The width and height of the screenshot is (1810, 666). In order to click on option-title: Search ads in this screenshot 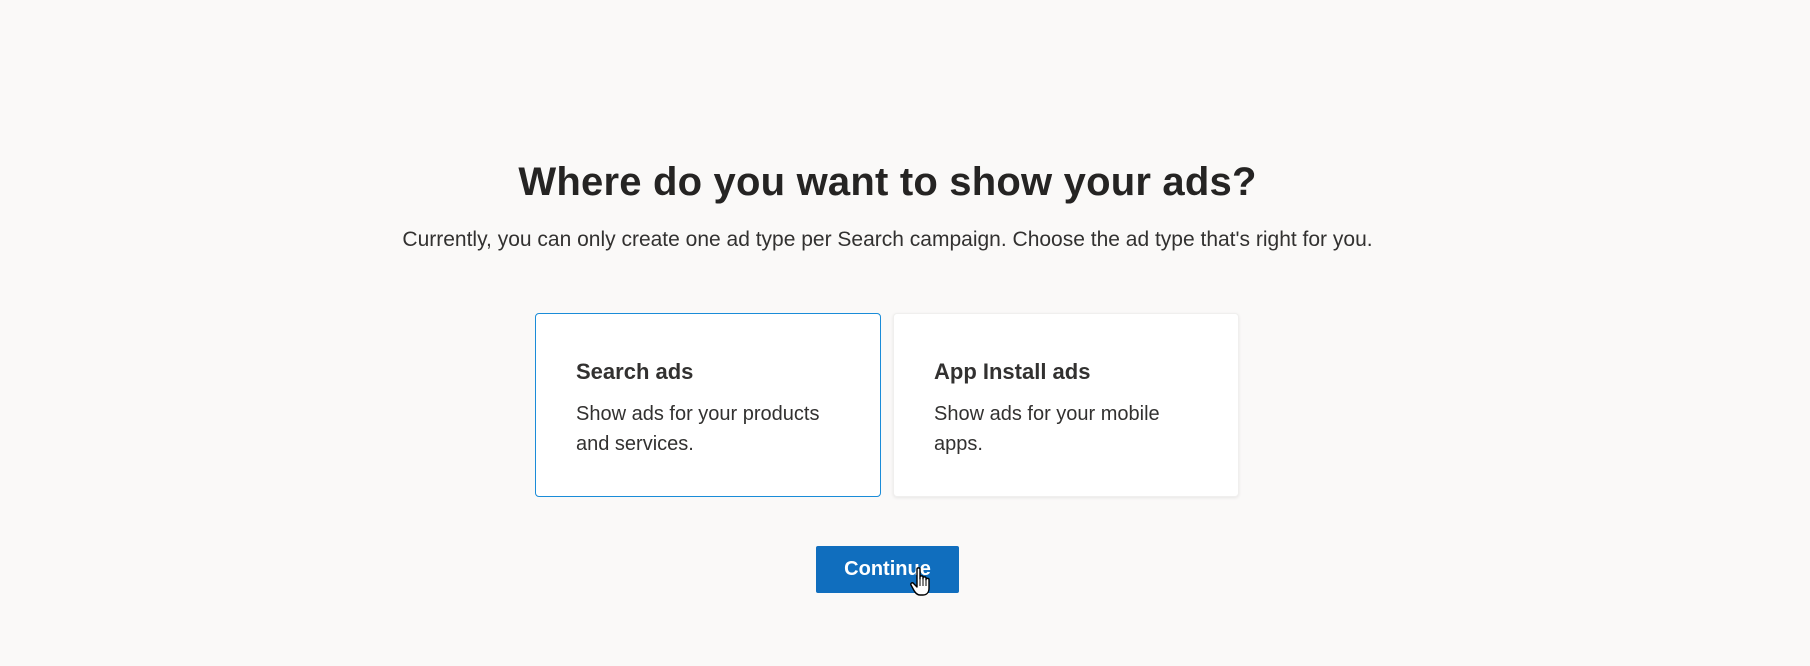, I will do `click(635, 371)`.